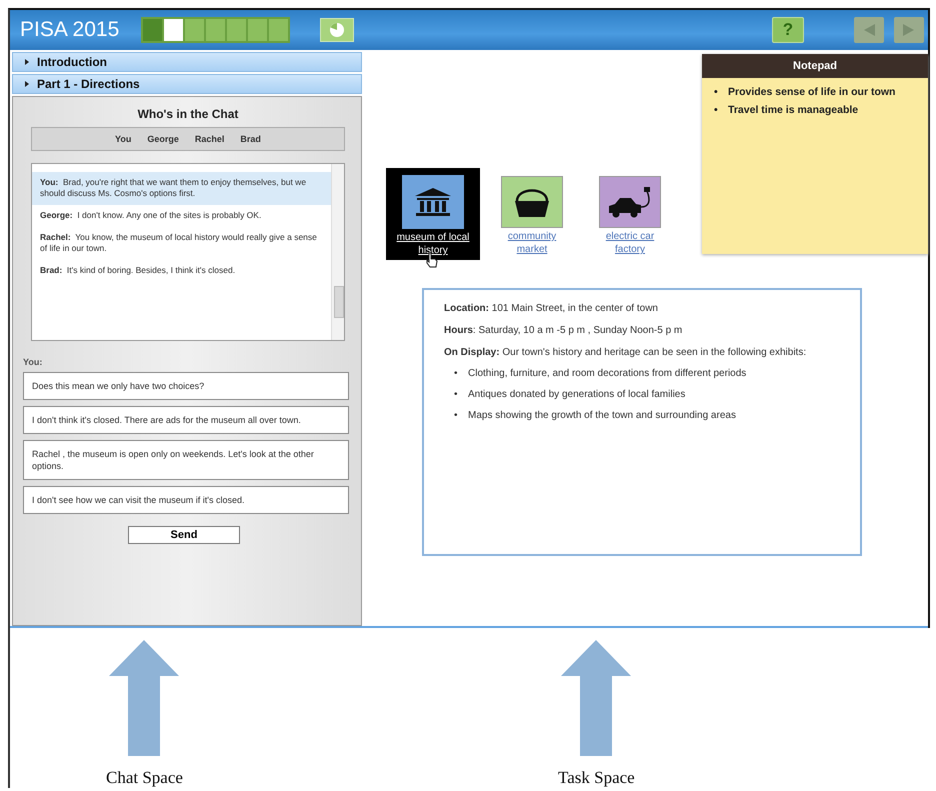 This screenshot has height=791, width=936. Describe the element at coordinates (163, 139) in the screenshot. I see `participant-name: George` at that location.